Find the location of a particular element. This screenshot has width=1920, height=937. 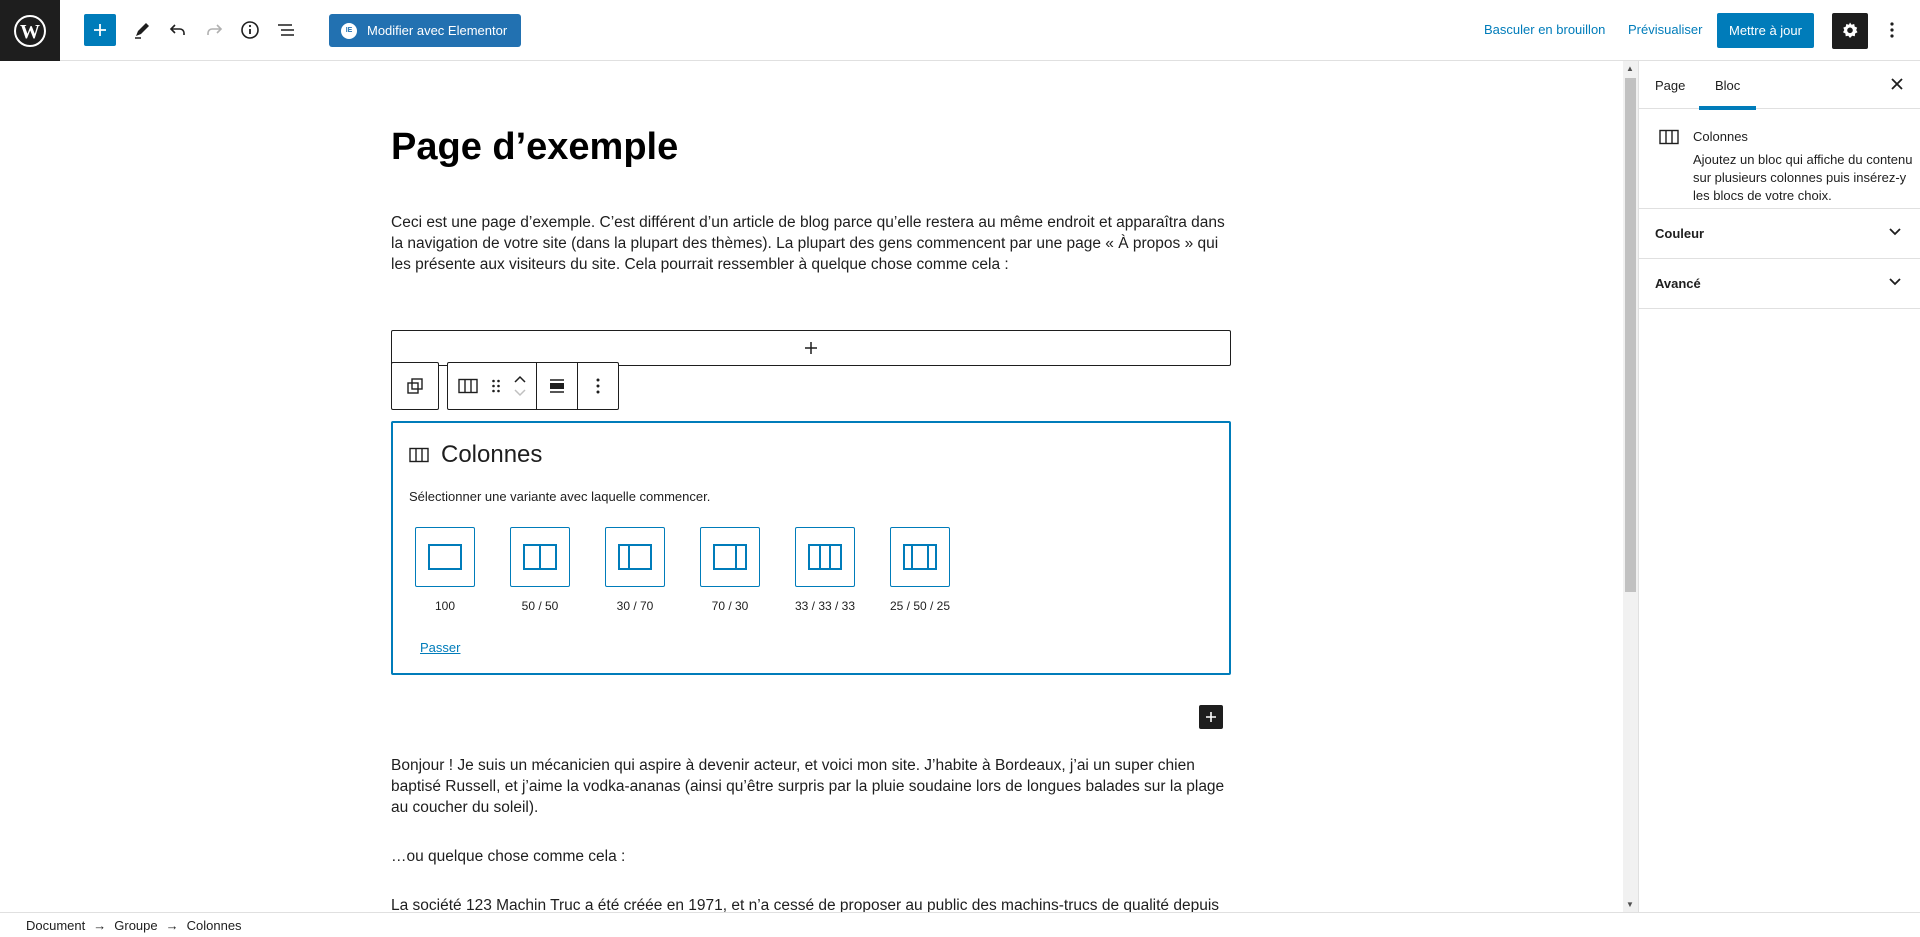

paragraph-block: …ou quelque chose comme cela : is located at coordinates (811, 856).